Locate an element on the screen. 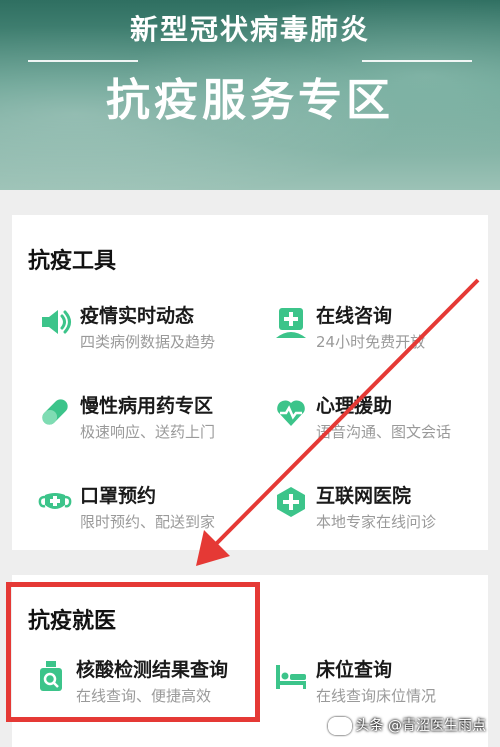  watermark: 头条 @青涩医生雨点 is located at coordinates (406, 725).